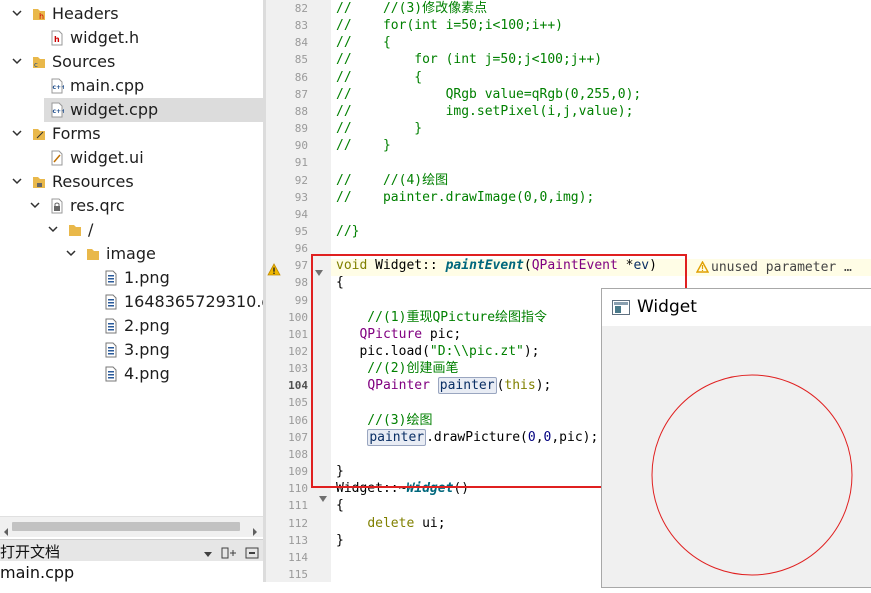 This screenshot has width=871, height=593. Describe the element at coordinates (105, 37) in the screenshot. I see `tree-item-label: widget.h` at that location.